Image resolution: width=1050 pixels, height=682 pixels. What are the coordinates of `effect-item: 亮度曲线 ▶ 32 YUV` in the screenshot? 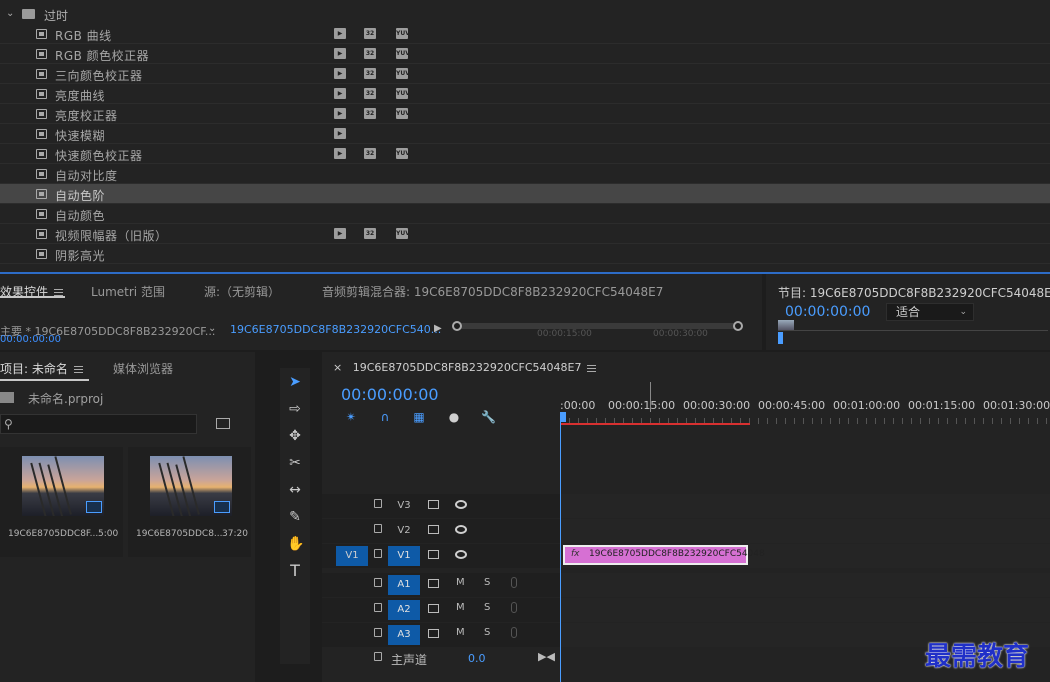 It's located at (525, 94).